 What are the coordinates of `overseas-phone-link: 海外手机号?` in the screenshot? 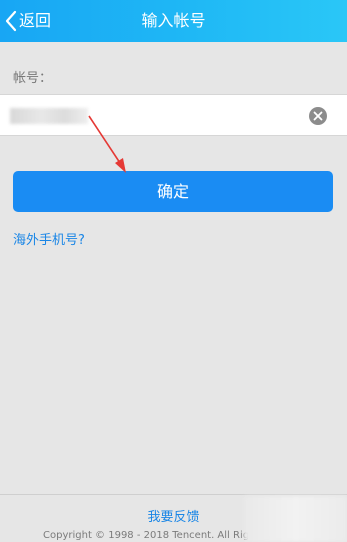 It's located at (49, 238).